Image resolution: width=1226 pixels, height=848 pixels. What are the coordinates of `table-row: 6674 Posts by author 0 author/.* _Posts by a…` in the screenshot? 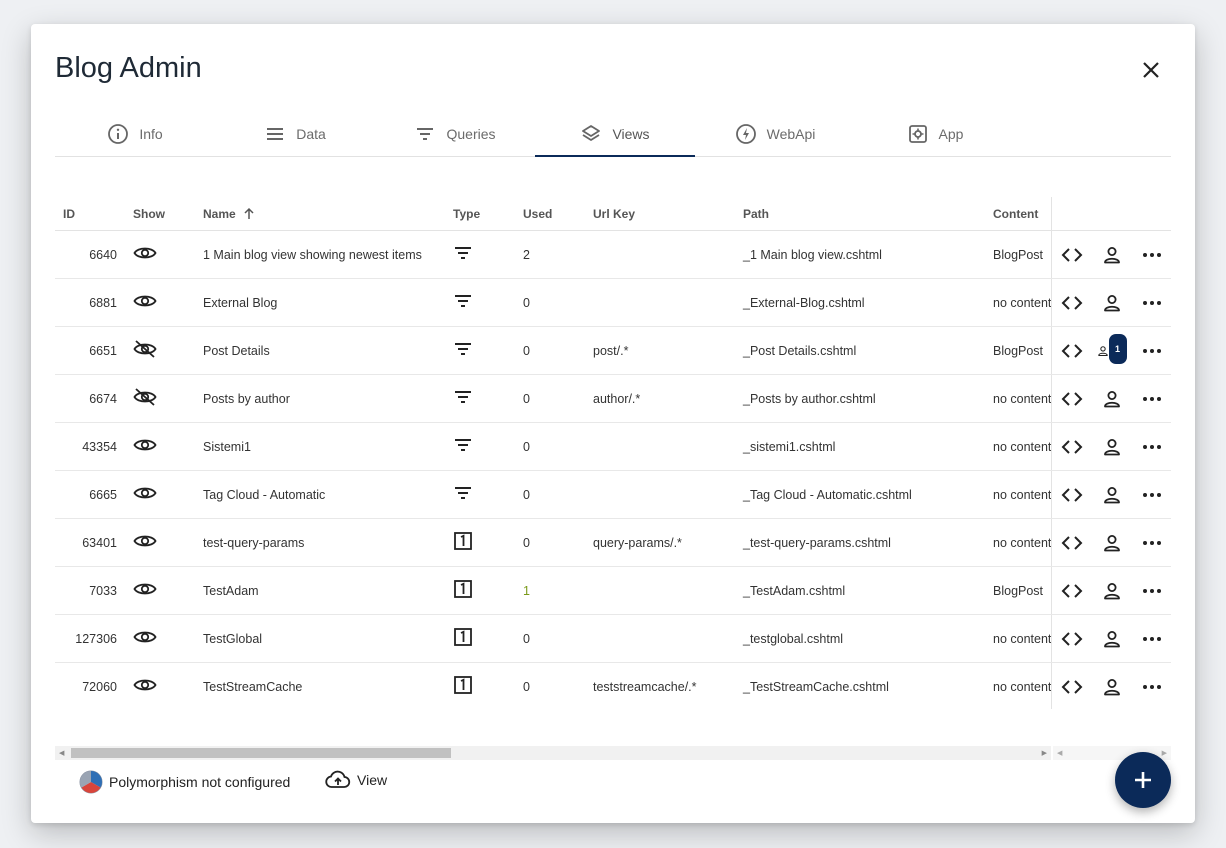 It's located at (613, 398).